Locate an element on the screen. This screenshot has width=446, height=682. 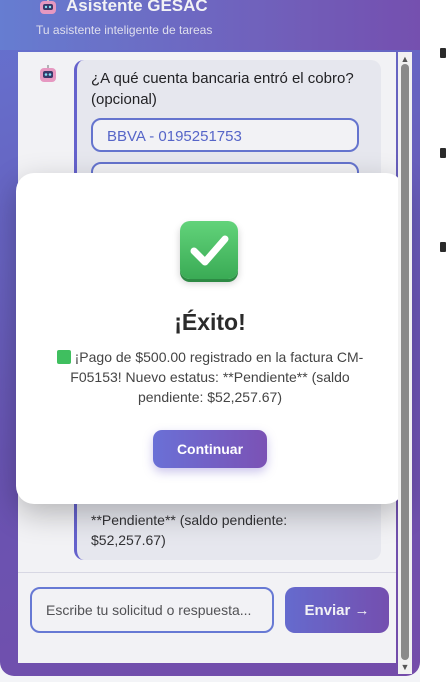
scrollbar-thumb is located at coordinates (405, 362).